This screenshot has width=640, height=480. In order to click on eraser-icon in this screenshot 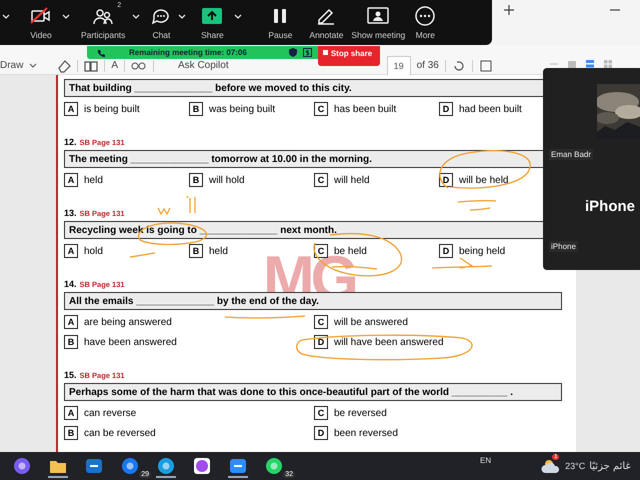, I will do `click(64, 65)`.